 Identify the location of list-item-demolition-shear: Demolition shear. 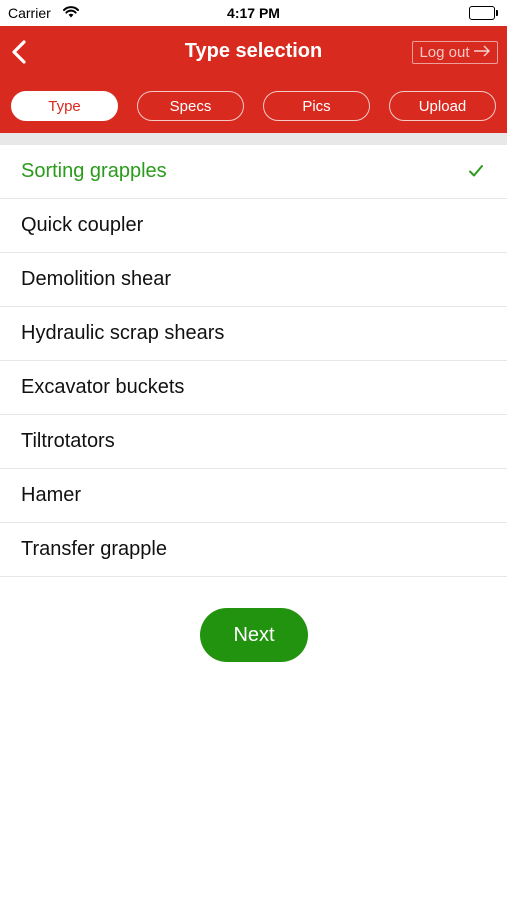
(253, 280).